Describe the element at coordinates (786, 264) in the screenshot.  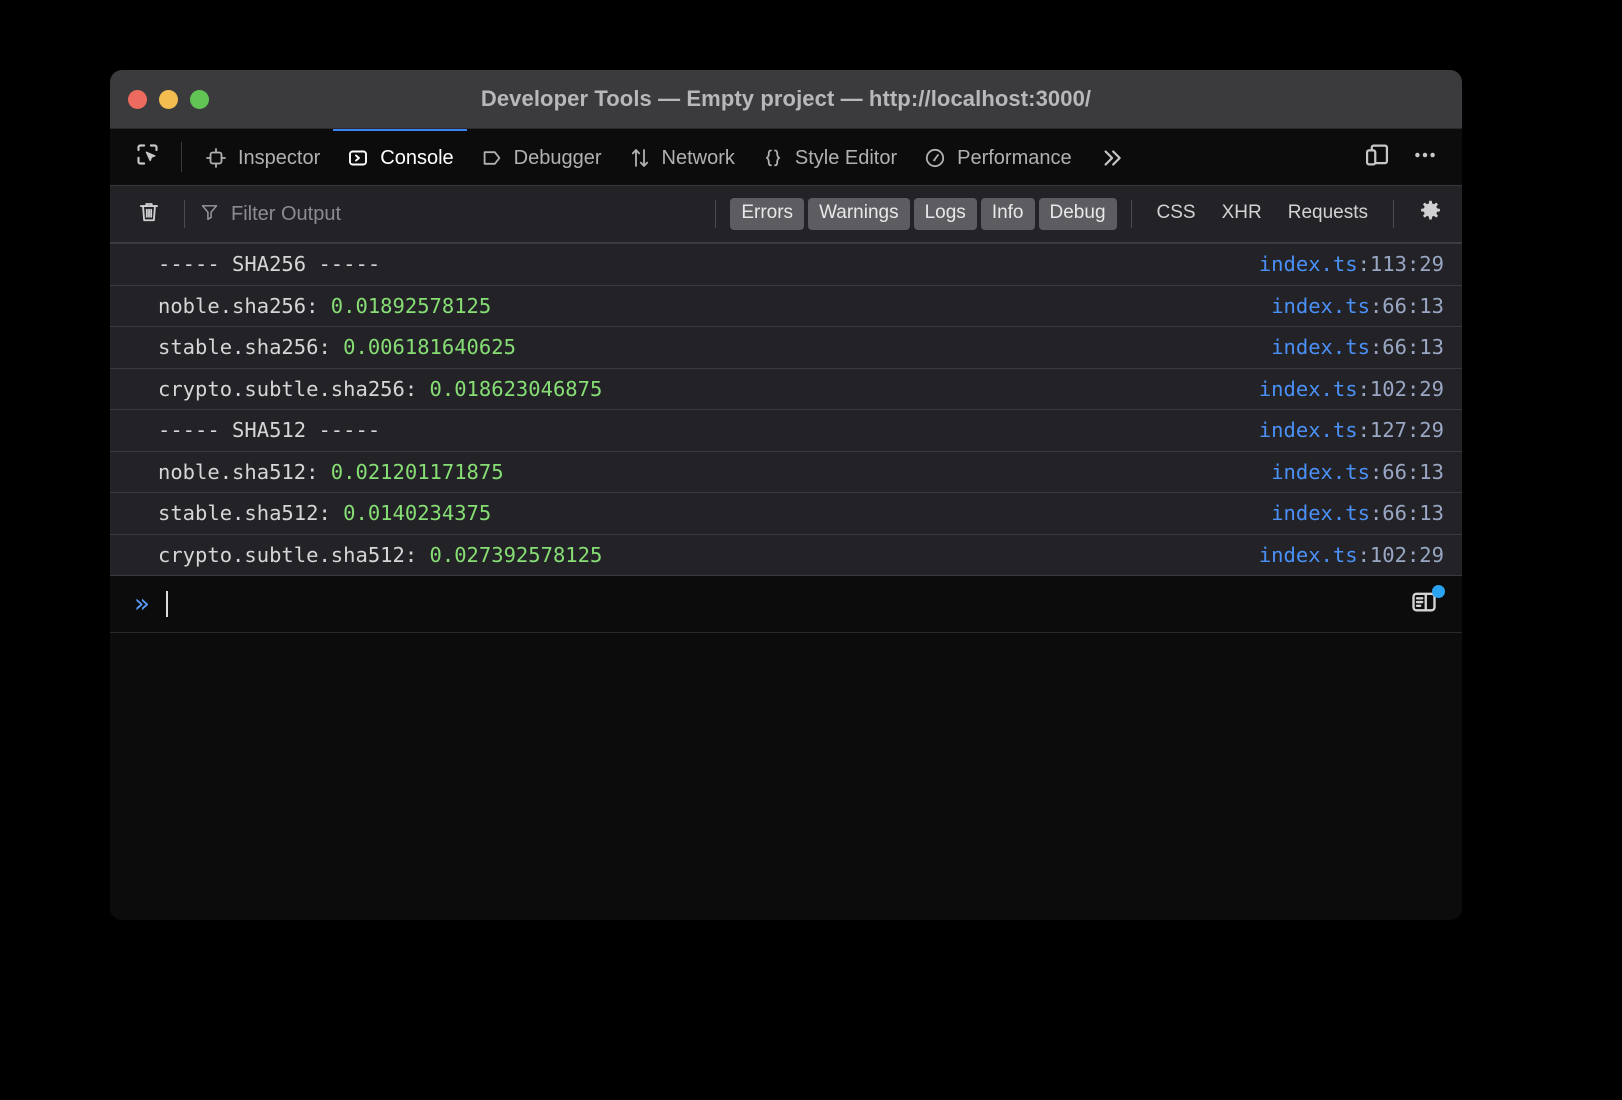
I see `console-message-row: ----- SHA256 ----- index.ts:113:29` at that location.